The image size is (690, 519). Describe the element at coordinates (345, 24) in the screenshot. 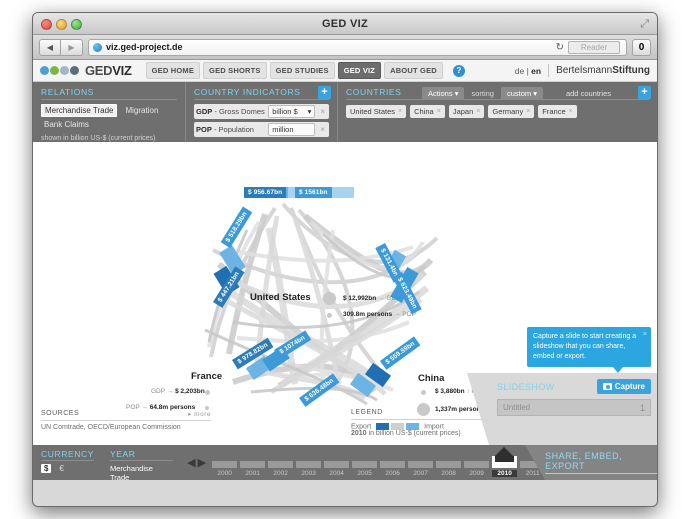

I see `window-titlebar: GED VIZ ⤢` at that location.